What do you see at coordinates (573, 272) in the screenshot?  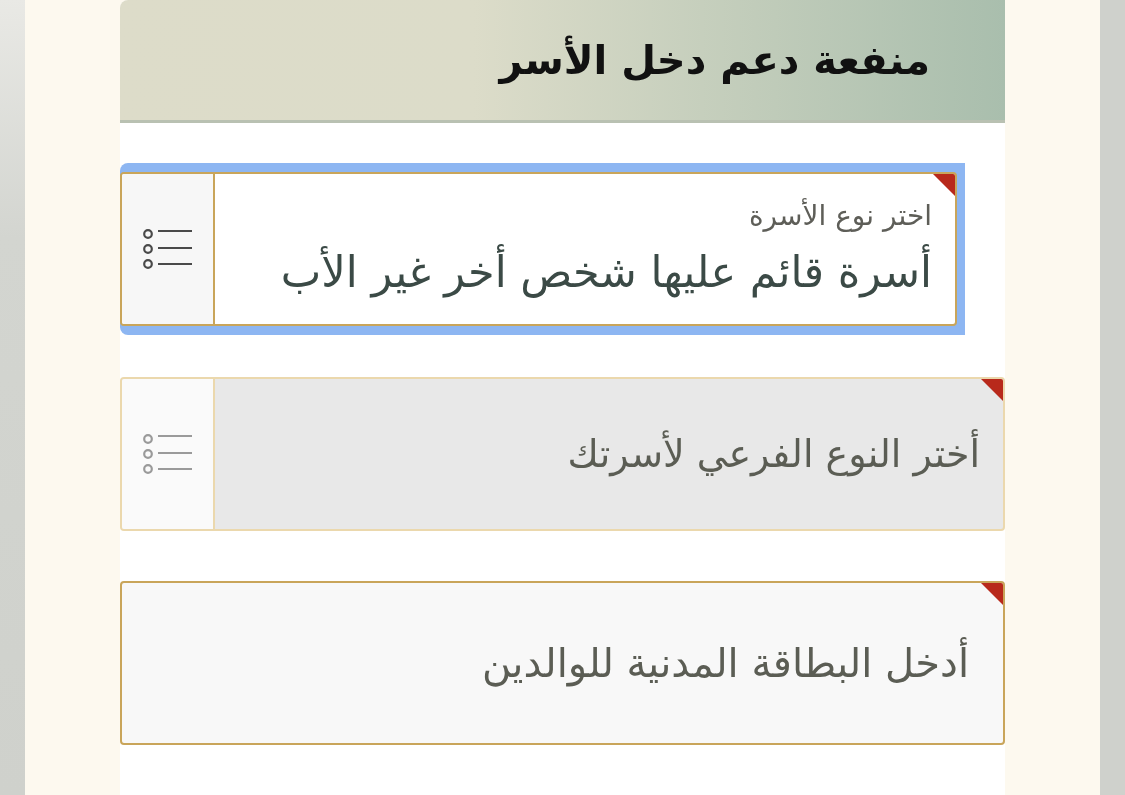 I see `selected-value: أسرة قائم عليها شخص أخر غير الأب` at bounding box center [573, 272].